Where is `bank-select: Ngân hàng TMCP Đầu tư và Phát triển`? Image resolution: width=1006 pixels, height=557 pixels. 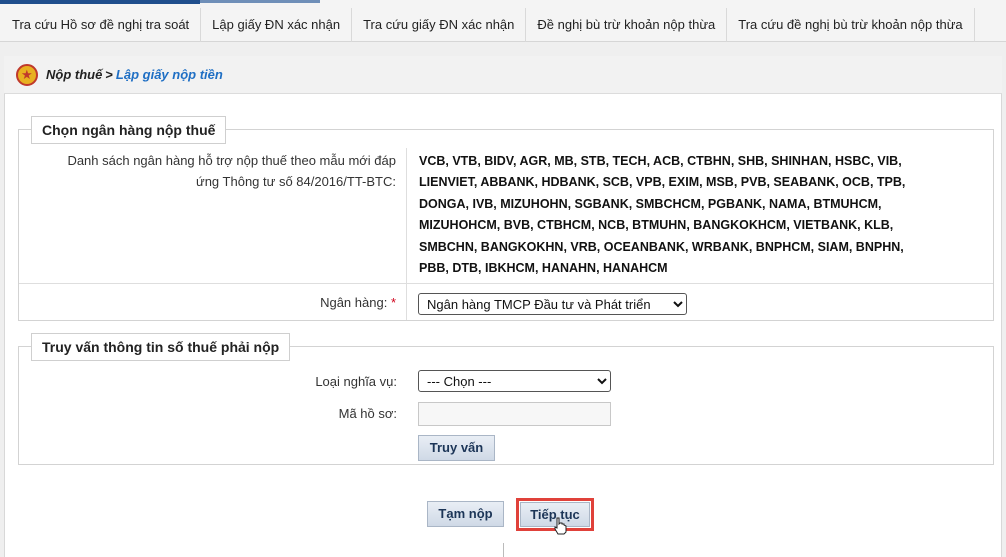
bank-select: Ngân hàng TMCP Đầu tư và Phát triển is located at coordinates (552, 304).